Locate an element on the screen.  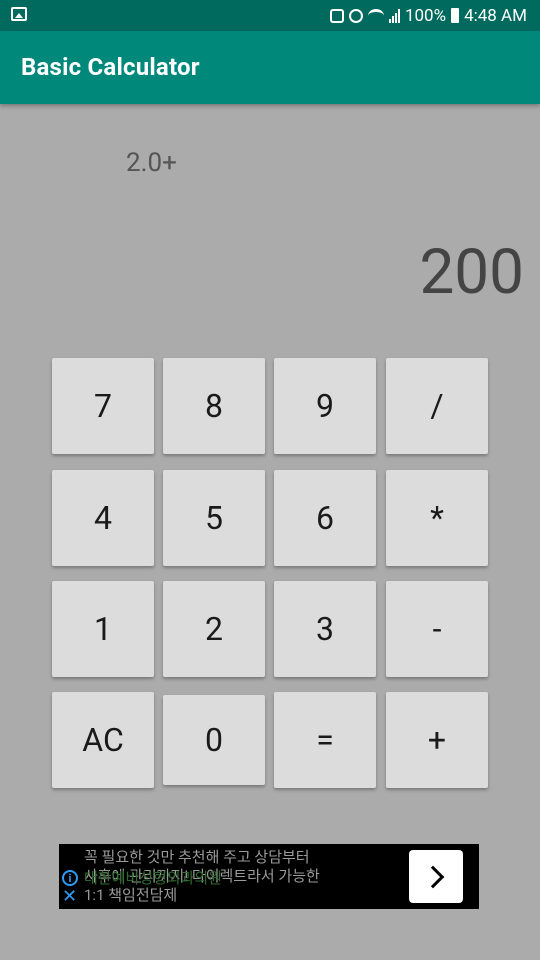
clock: 4:48 AM is located at coordinates (495, 15).